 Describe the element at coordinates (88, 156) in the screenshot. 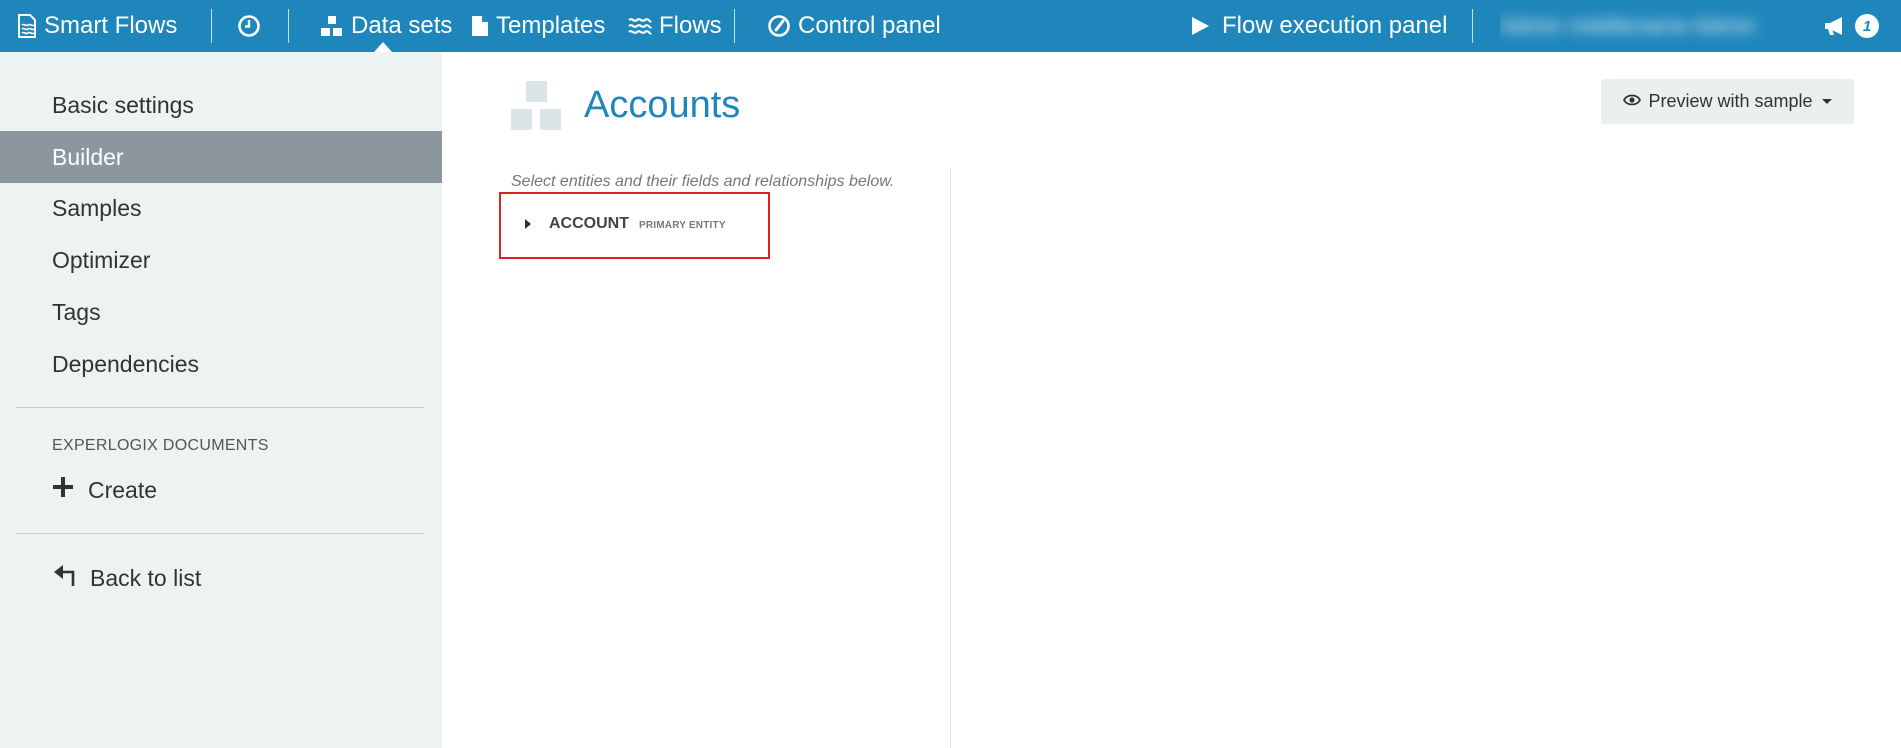

I see `sidebar-item-label: Builder` at that location.